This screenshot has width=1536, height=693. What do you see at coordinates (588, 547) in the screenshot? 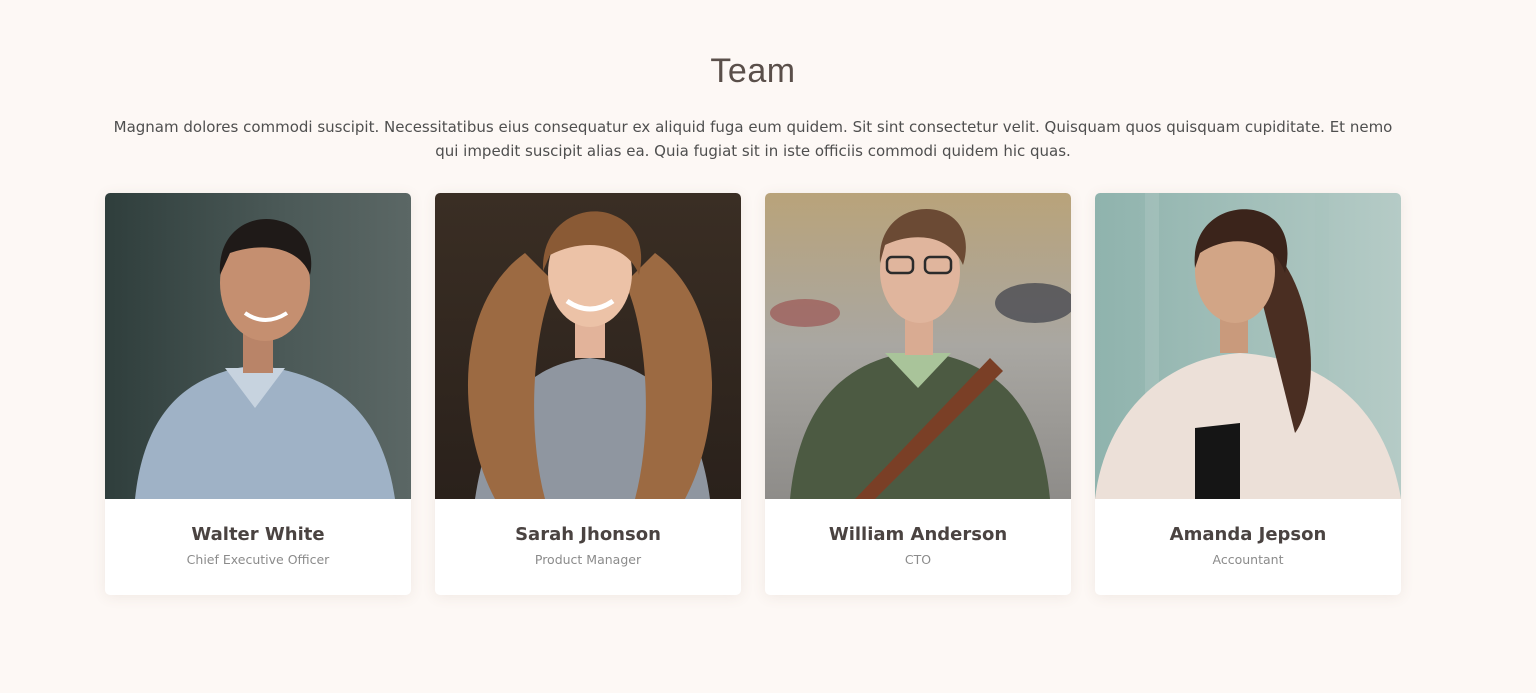
I see `member-info: Sarah Jhonson Product Manager` at bounding box center [588, 547].